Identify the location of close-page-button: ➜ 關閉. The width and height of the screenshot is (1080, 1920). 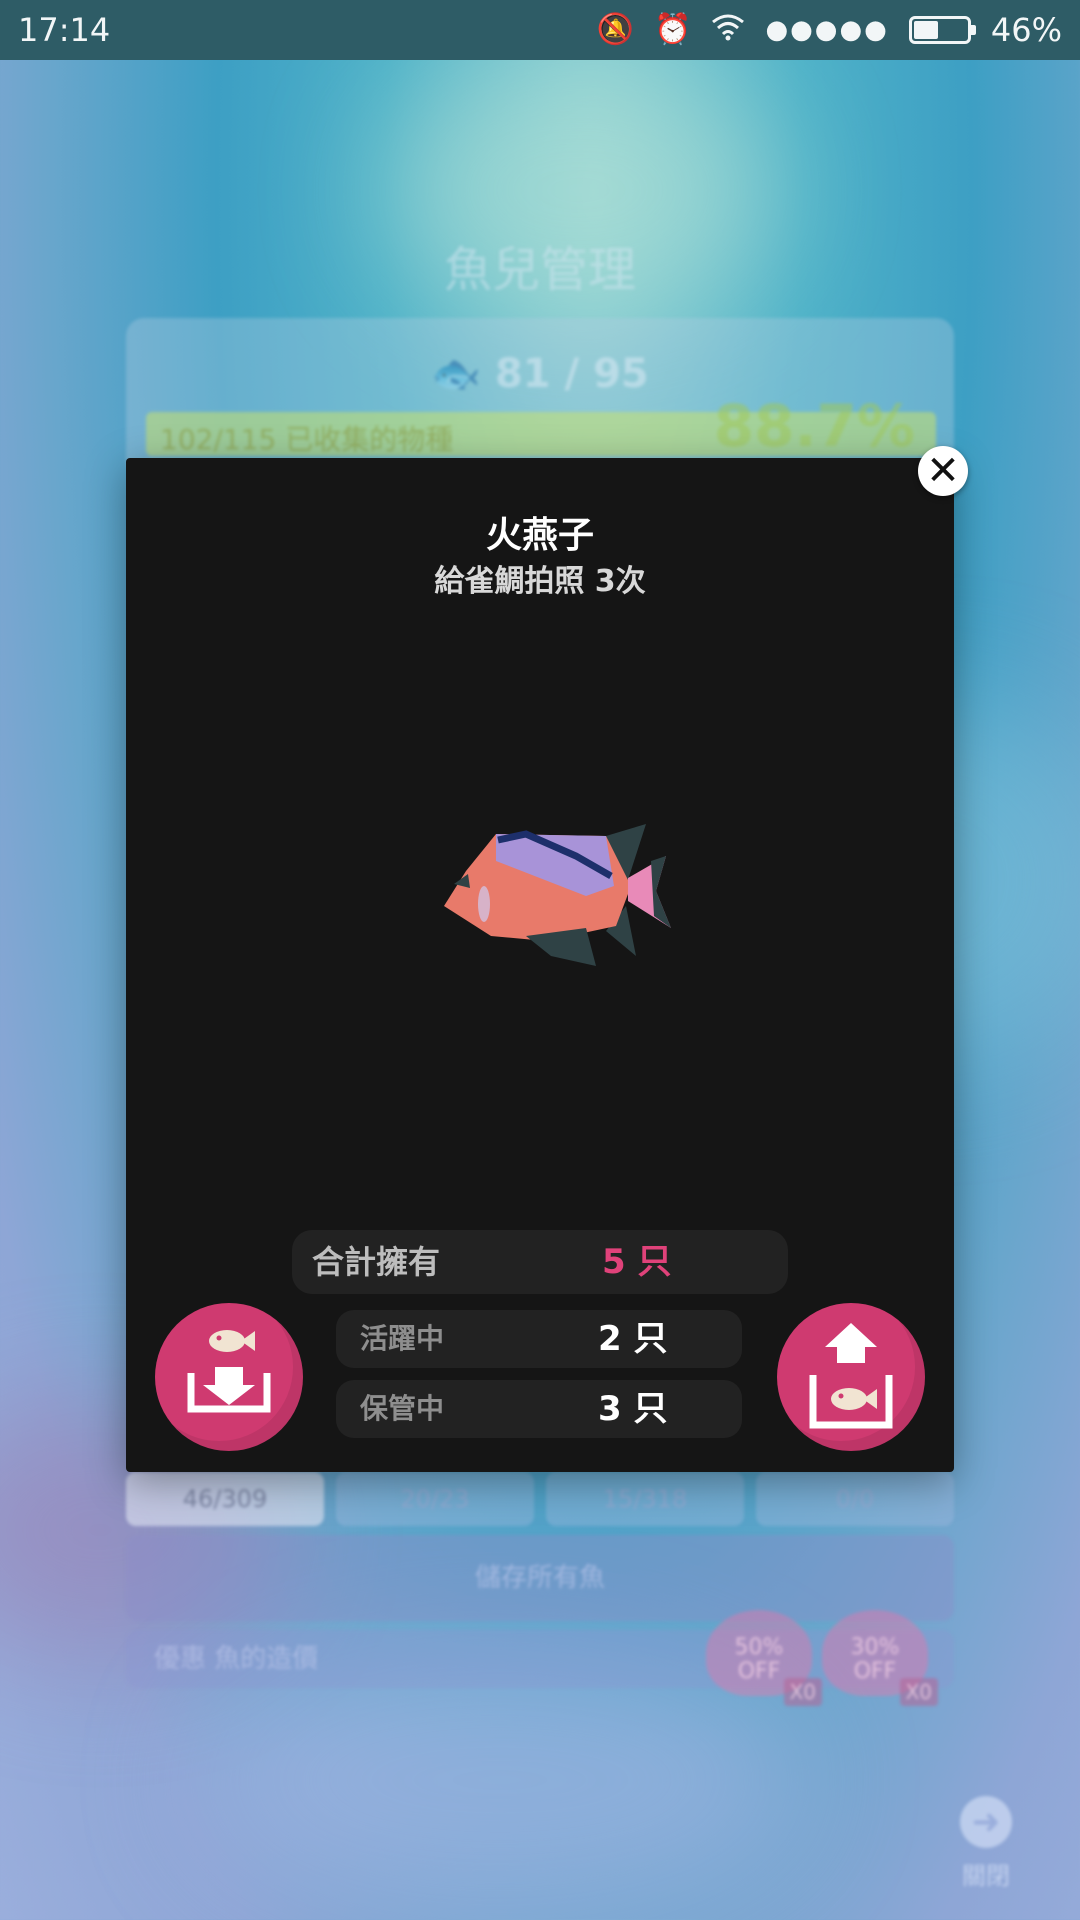
(986, 1843).